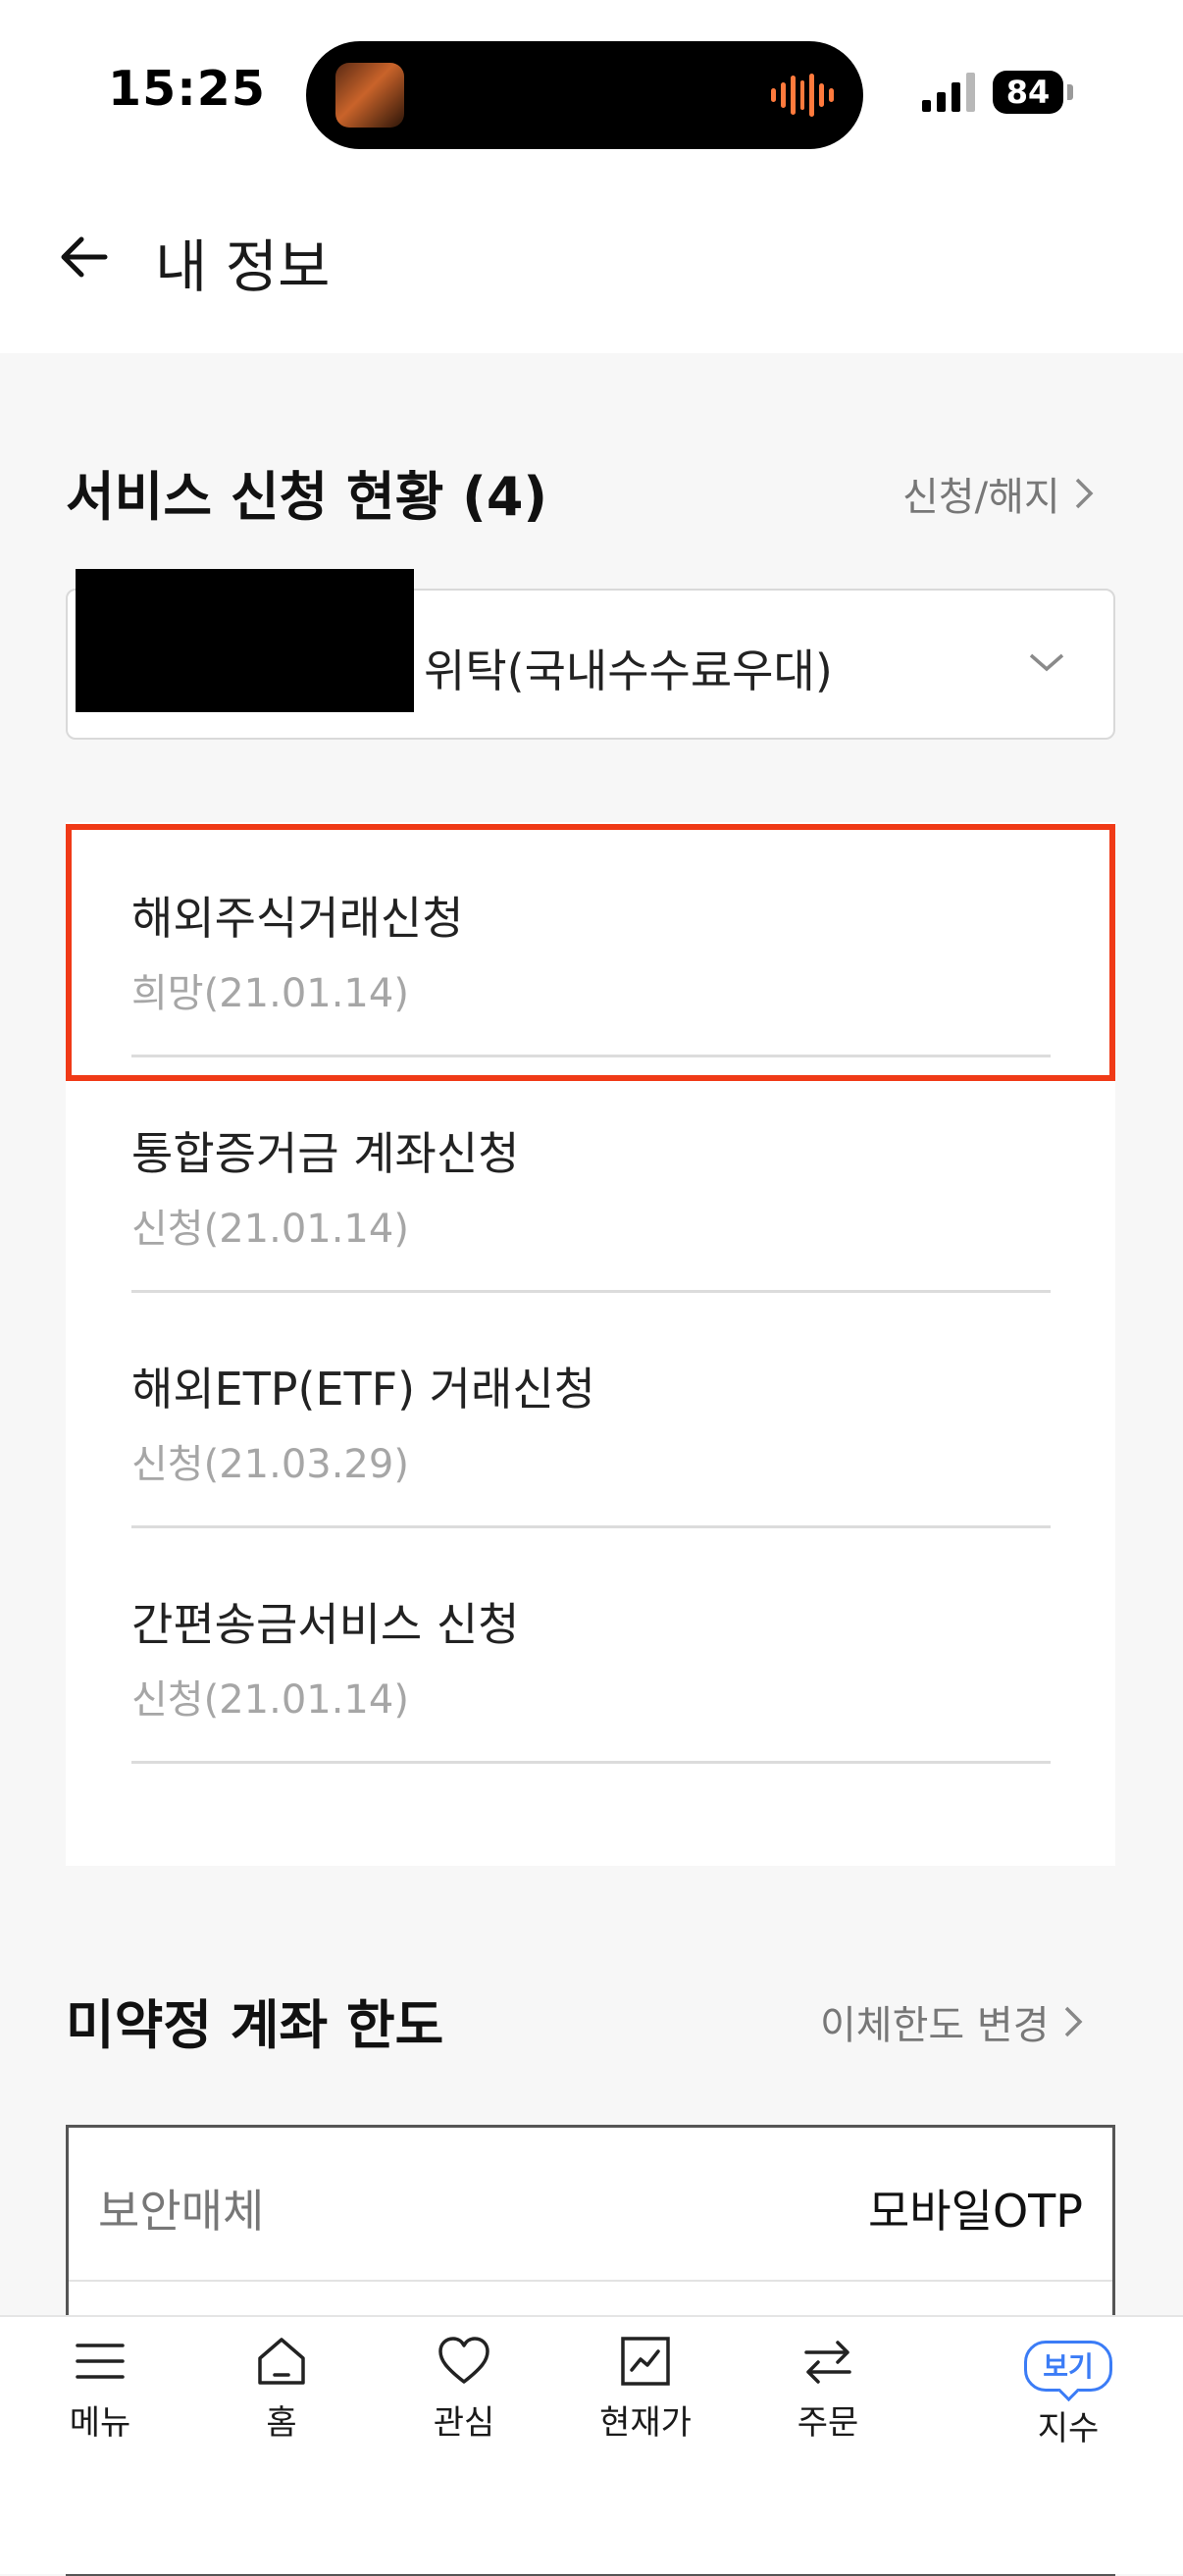 The height and width of the screenshot is (2576, 1183). Describe the element at coordinates (363, 1389) in the screenshot. I see `service-title: 해외ETP(ETF) 거래신청` at that location.